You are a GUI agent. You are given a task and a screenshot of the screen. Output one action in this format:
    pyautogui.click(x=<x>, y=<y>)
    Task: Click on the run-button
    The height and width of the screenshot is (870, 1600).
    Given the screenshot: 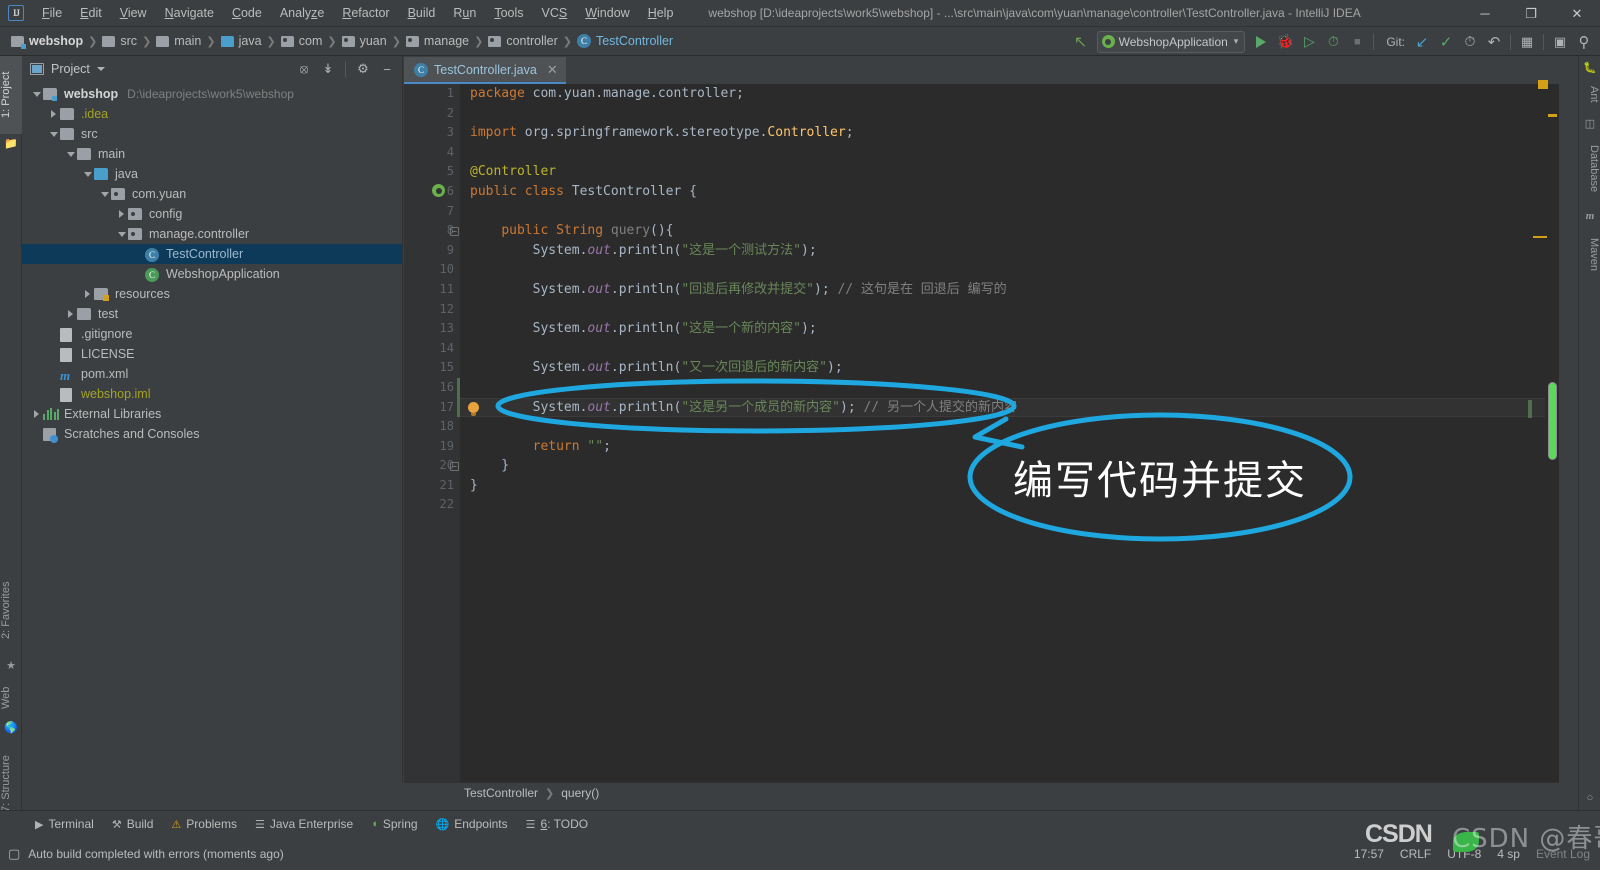 What is the action you would take?
    pyautogui.click(x=1261, y=42)
    